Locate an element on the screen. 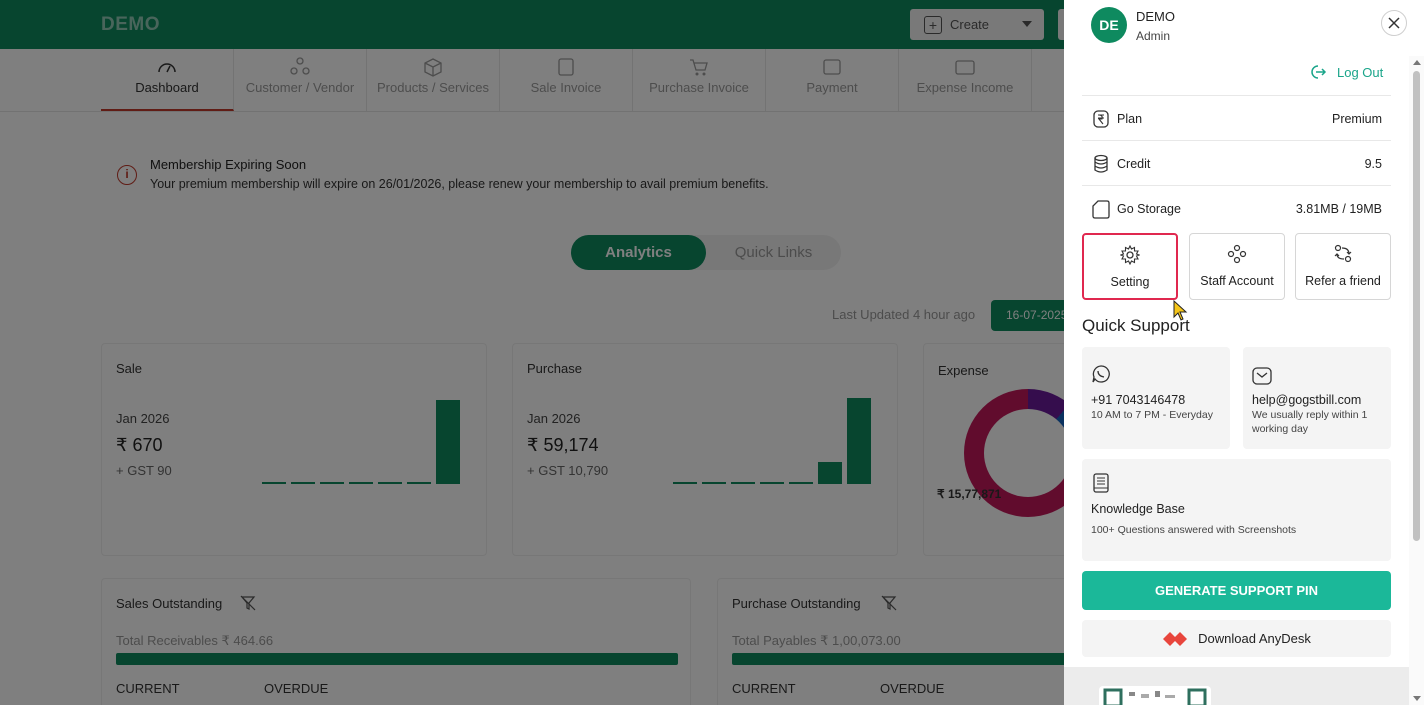 Image resolution: width=1424 pixels, height=705 pixels. refer-icon is located at coordinates (1343, 253).